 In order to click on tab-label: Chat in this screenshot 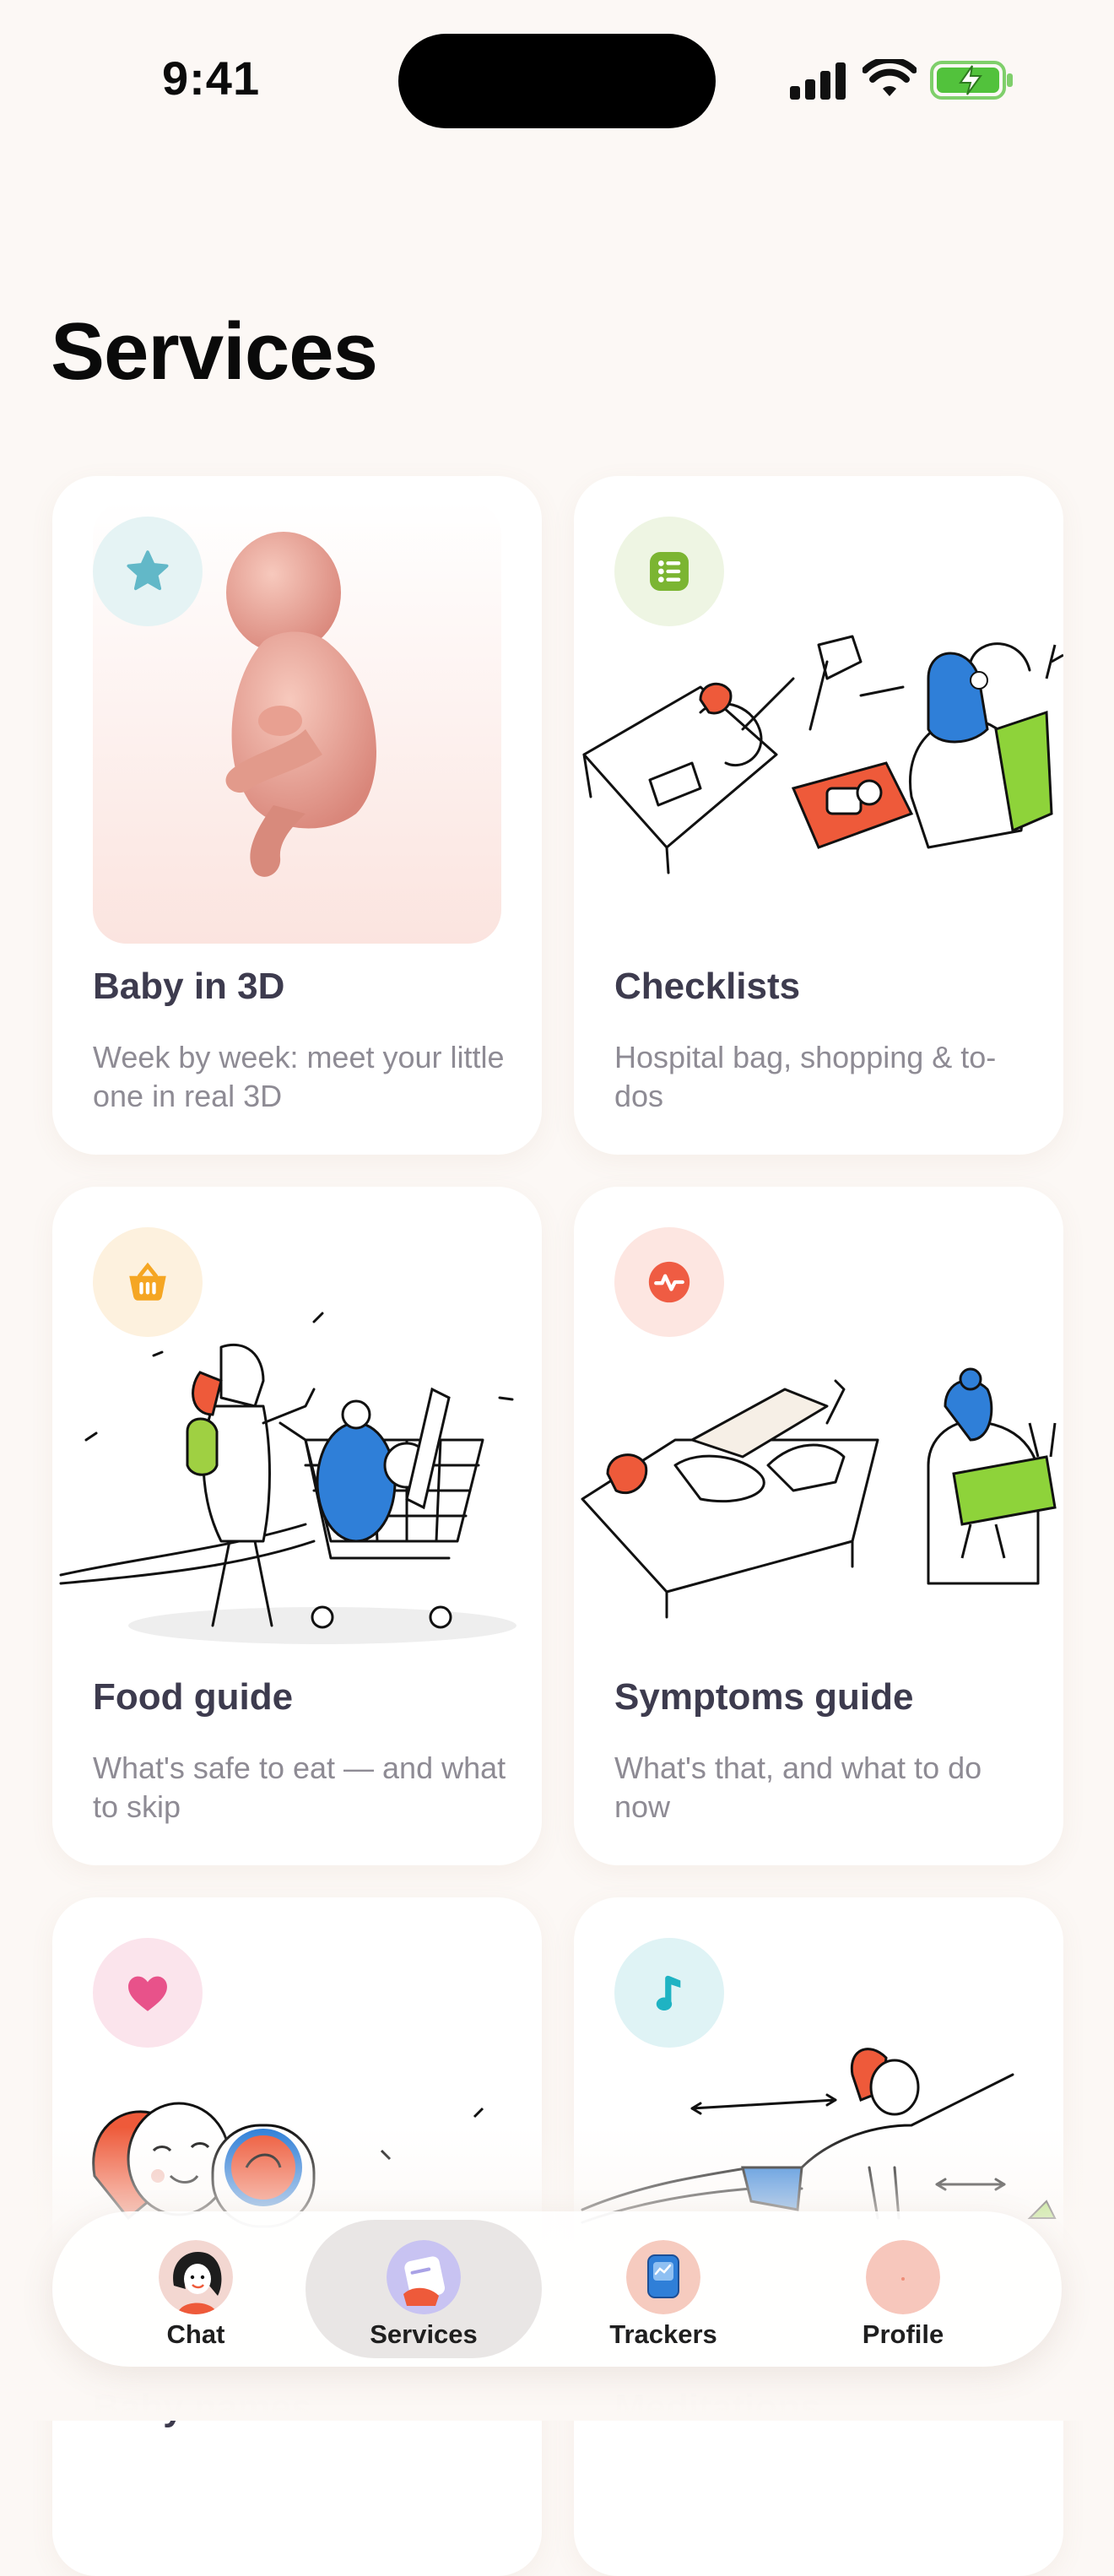, I will do `click(195, 2334)`.